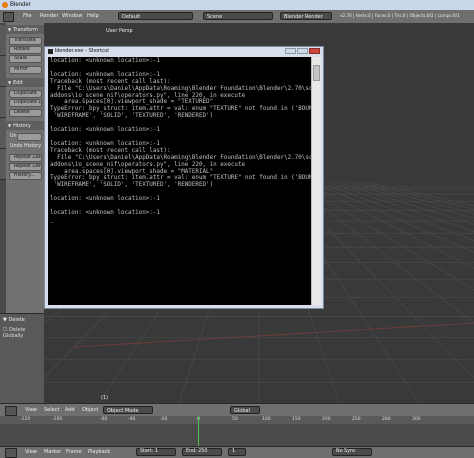 The image size is (474, 458). I want to click on tick-label: -60, so click(104, 419).